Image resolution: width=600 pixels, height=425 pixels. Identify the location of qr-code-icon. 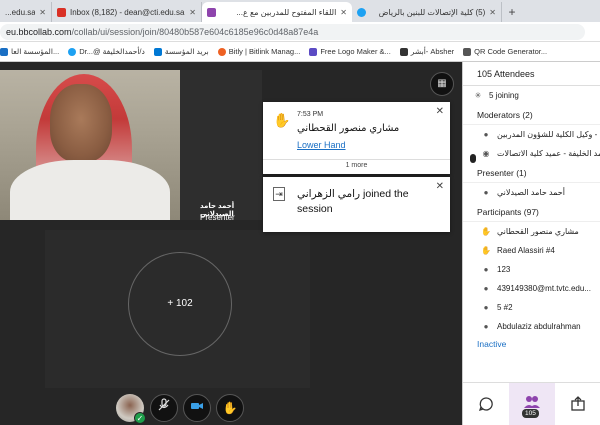
(467, 51).